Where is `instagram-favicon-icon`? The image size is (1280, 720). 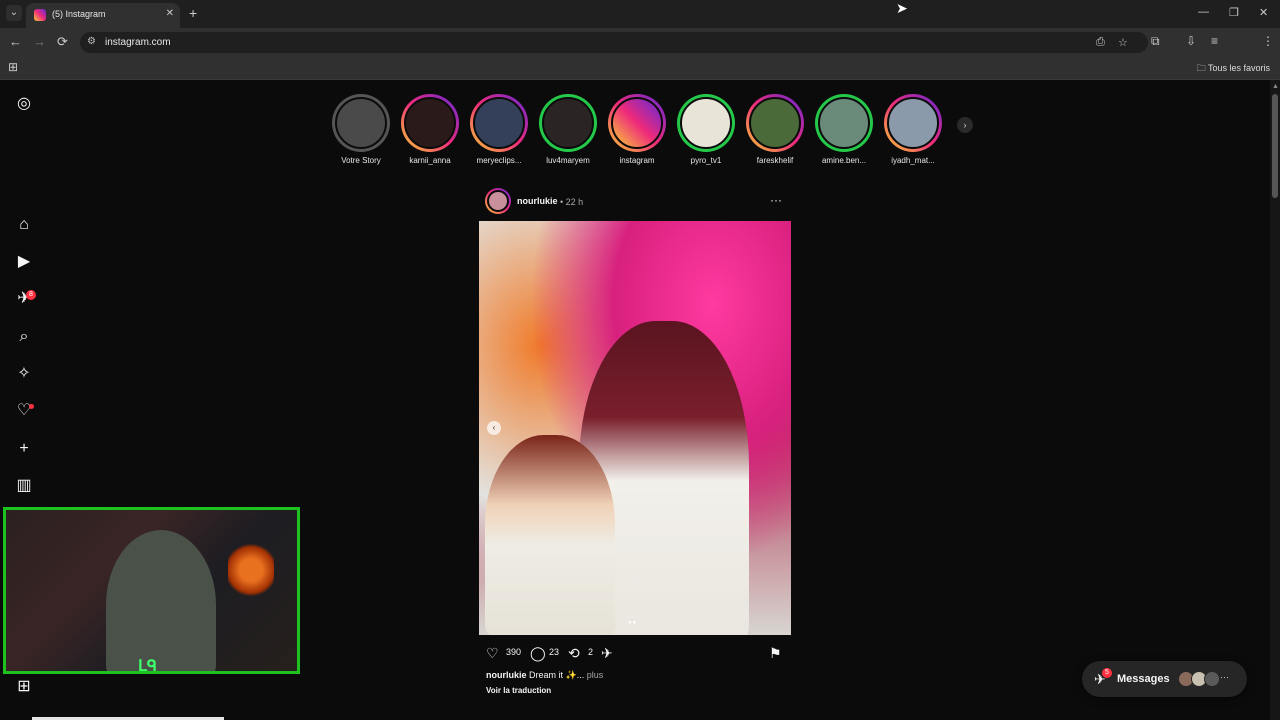
instagram-favicon-icon is located at coordinates (40, 15).